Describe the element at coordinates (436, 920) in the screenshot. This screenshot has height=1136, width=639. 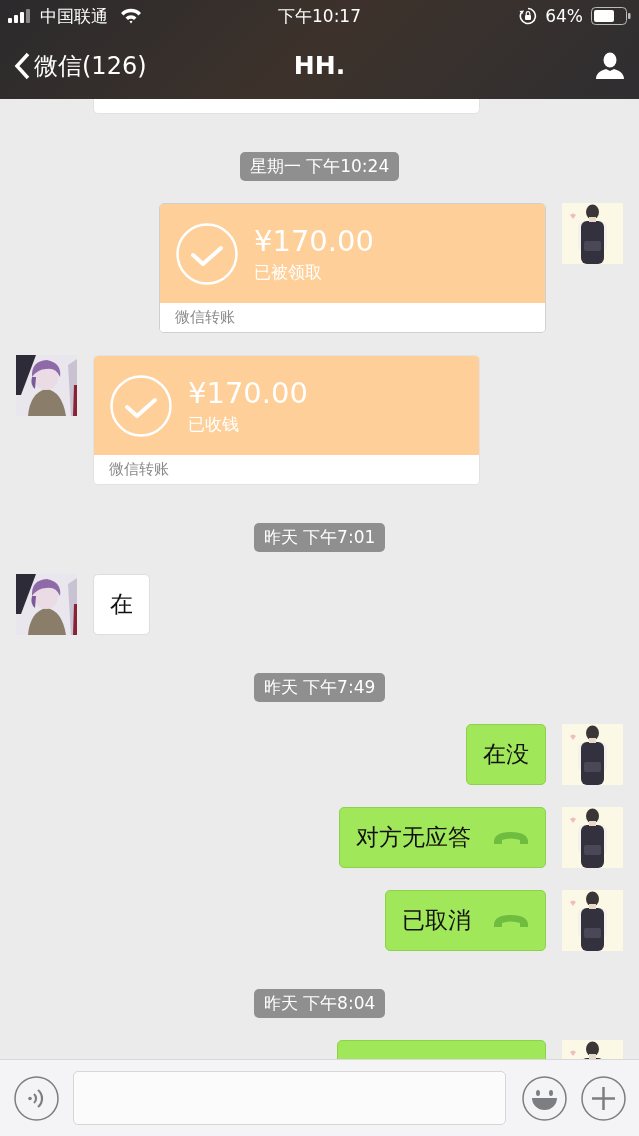
I see `call-status: 已取消` at that location.